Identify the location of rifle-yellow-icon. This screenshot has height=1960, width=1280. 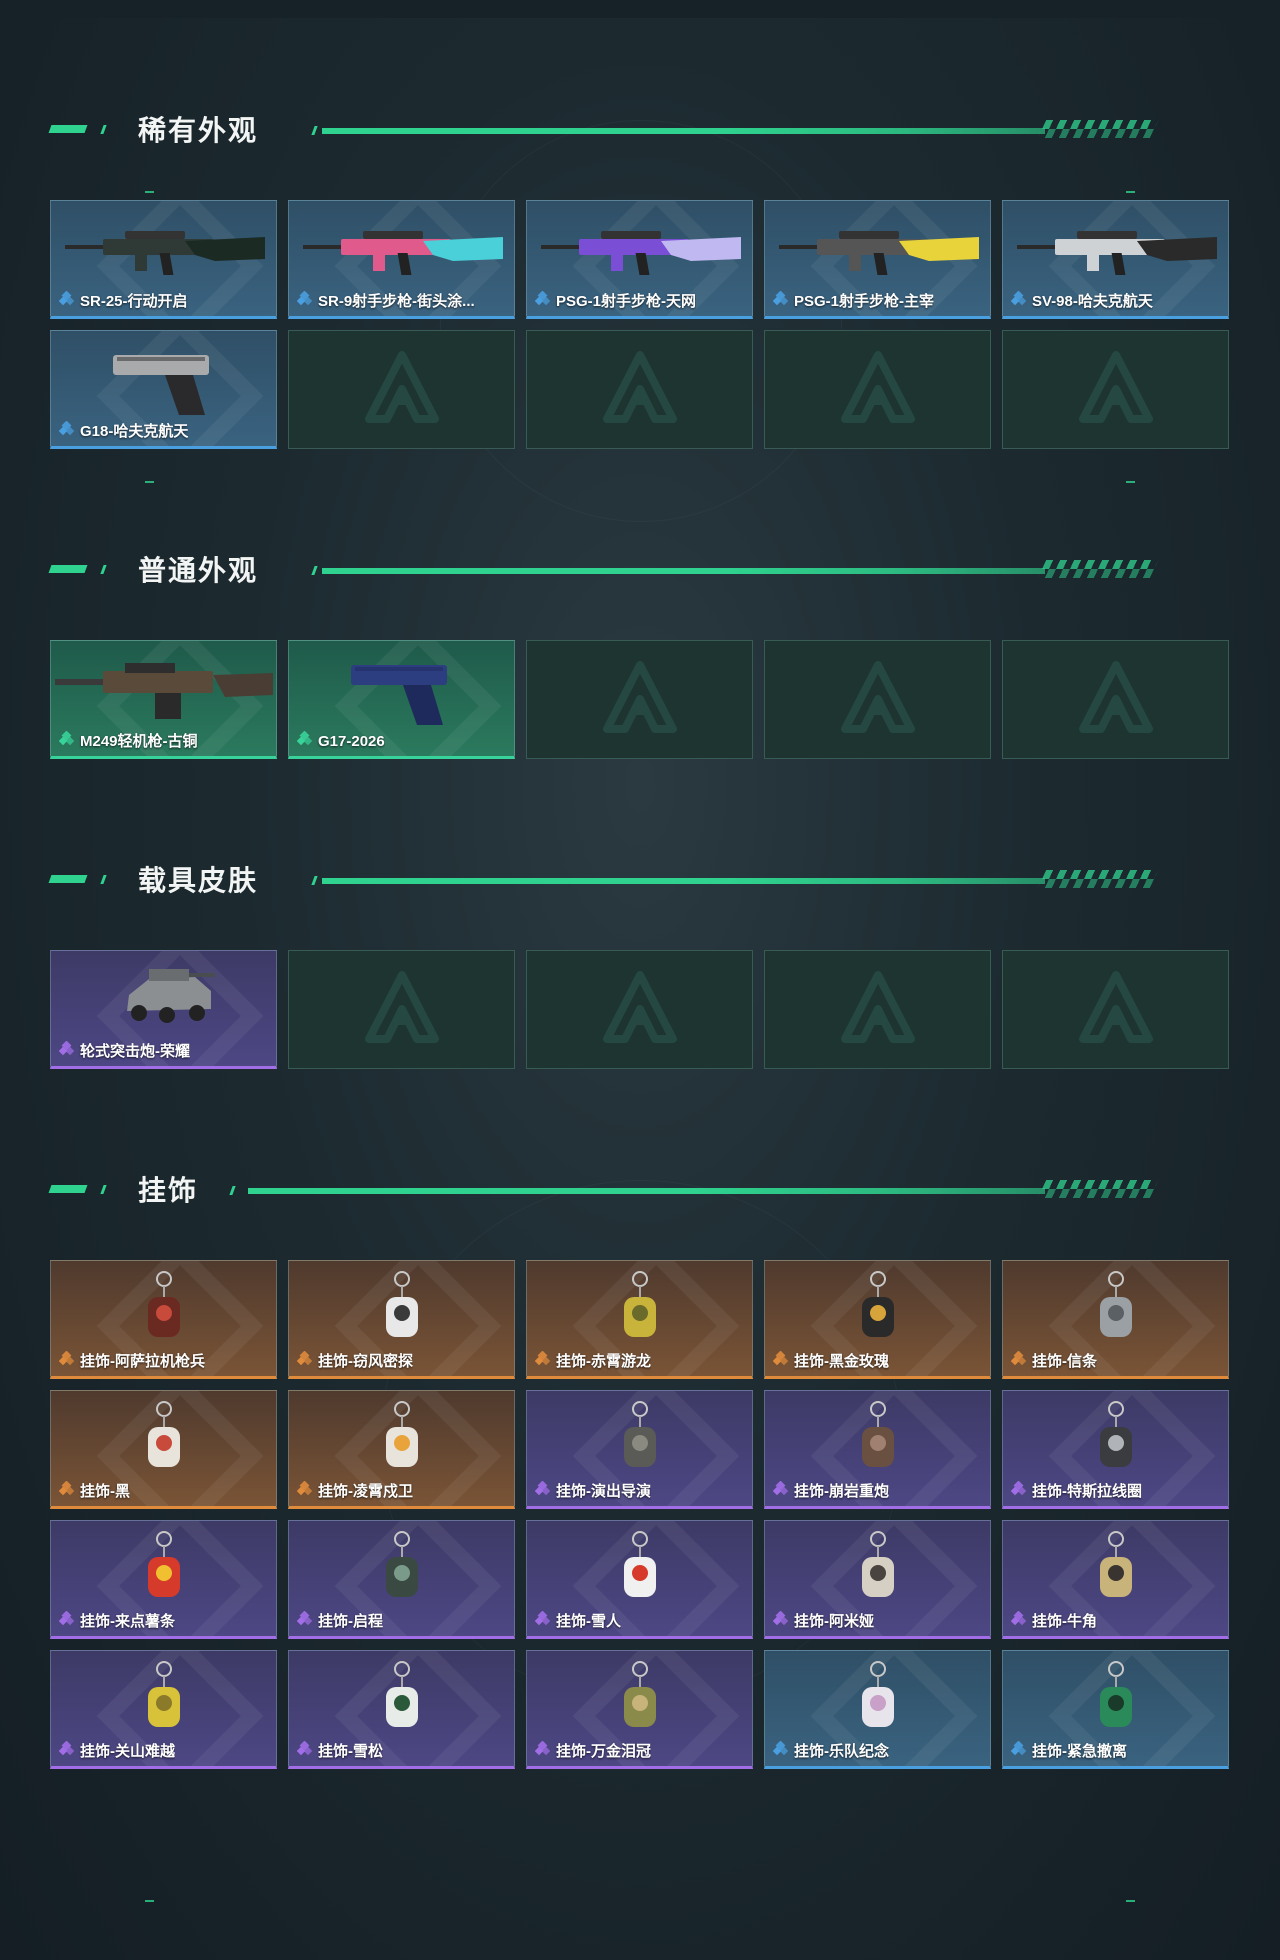
(877, 249).